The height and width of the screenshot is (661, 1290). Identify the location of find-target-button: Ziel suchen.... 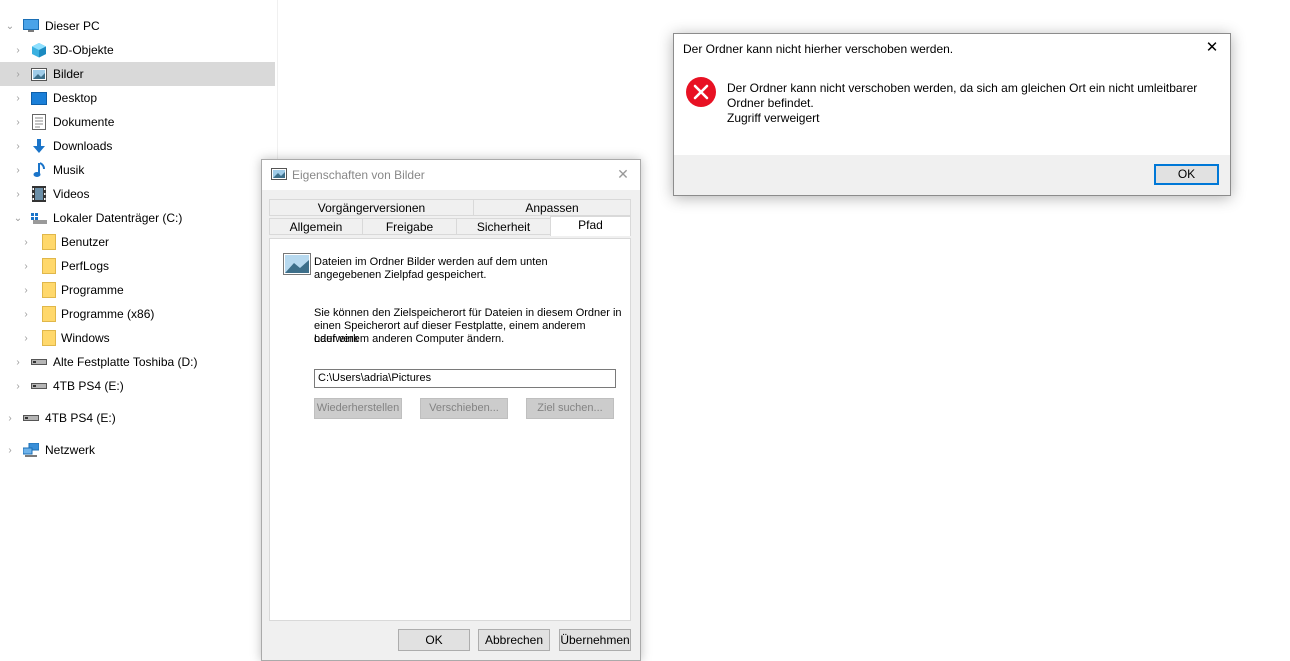
(570, 408).